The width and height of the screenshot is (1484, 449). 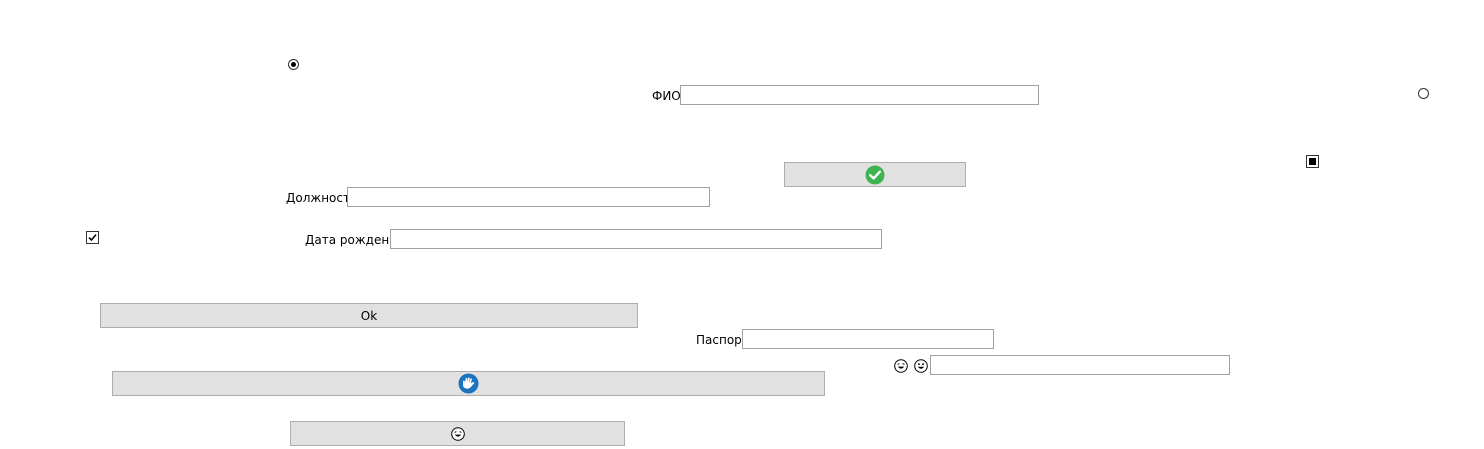 What do you see at coordinates (1080, 365) in the screenshot?
I see `emoji-field` at bounding box center [1080, 365].